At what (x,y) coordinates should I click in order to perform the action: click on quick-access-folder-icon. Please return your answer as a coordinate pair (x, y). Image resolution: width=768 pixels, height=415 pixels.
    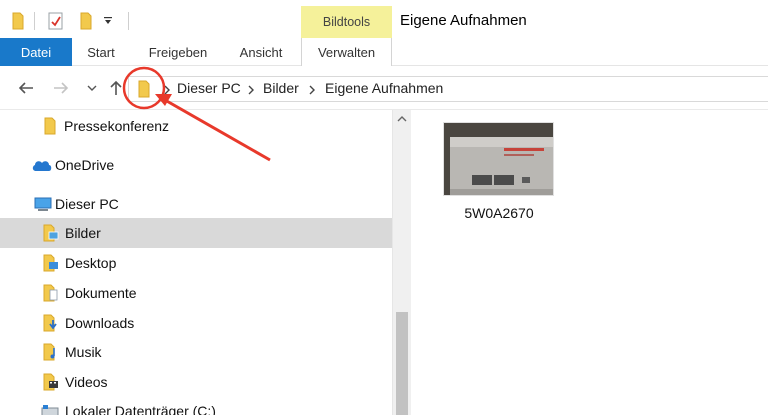
    Looking at the image, I should click on (18, 21).